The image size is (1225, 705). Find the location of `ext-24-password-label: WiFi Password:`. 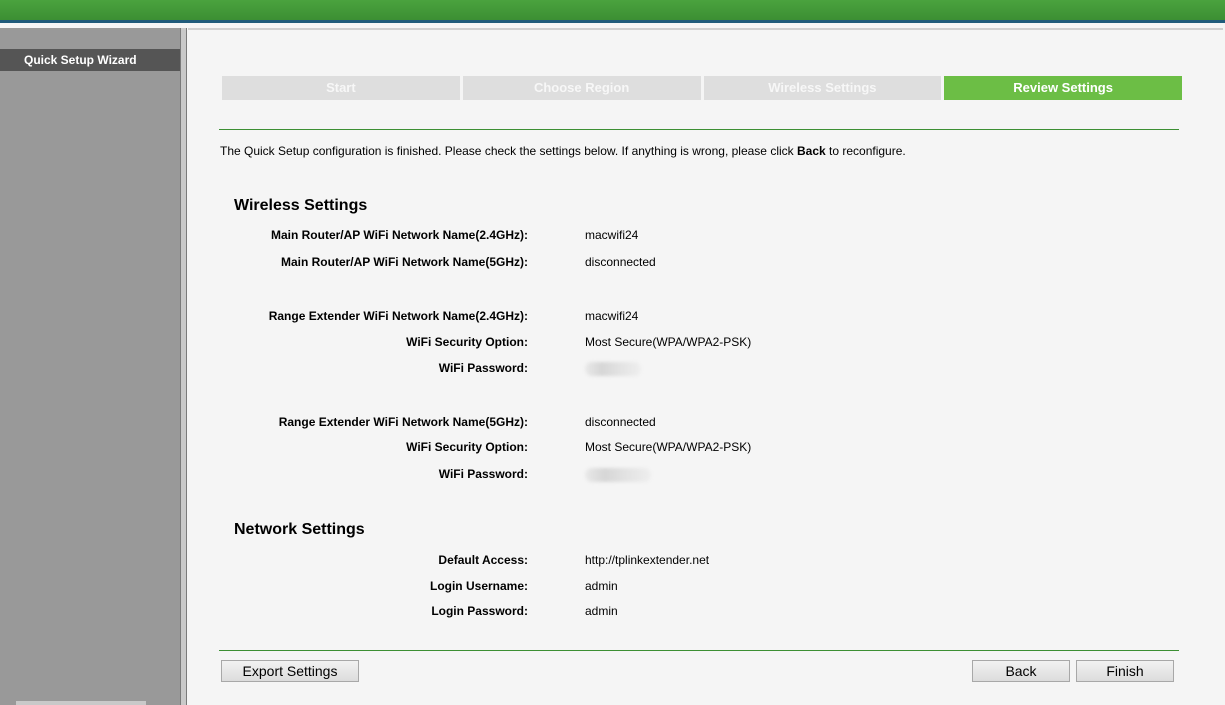

ext-24-password-label: WiFi Password: is located at coordinates (483, 368).